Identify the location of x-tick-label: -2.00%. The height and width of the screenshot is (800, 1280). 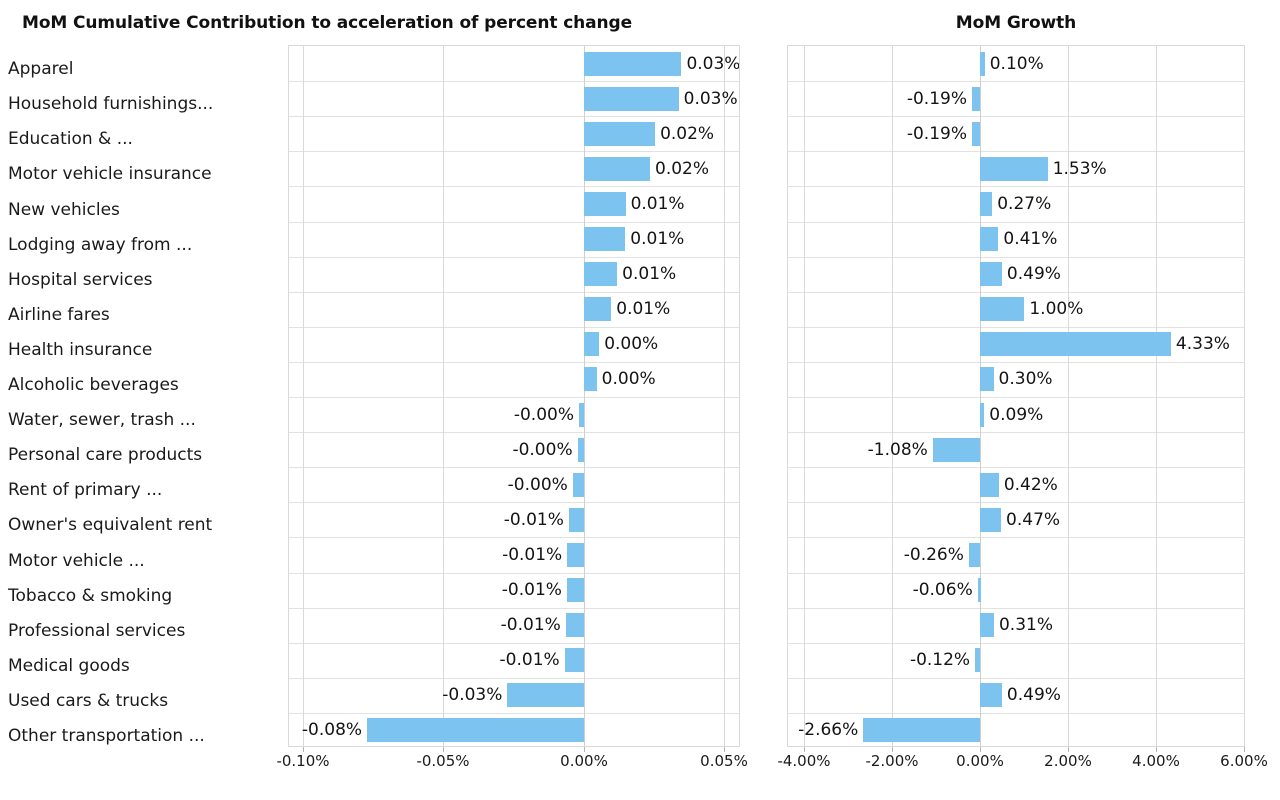
(892, 761).